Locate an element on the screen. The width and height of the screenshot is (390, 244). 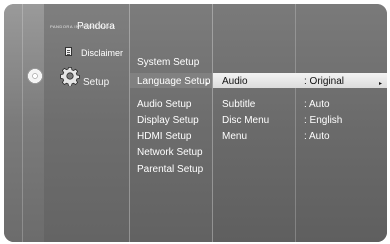
option-audio-value: : Original is located at coordinates (324, 82).